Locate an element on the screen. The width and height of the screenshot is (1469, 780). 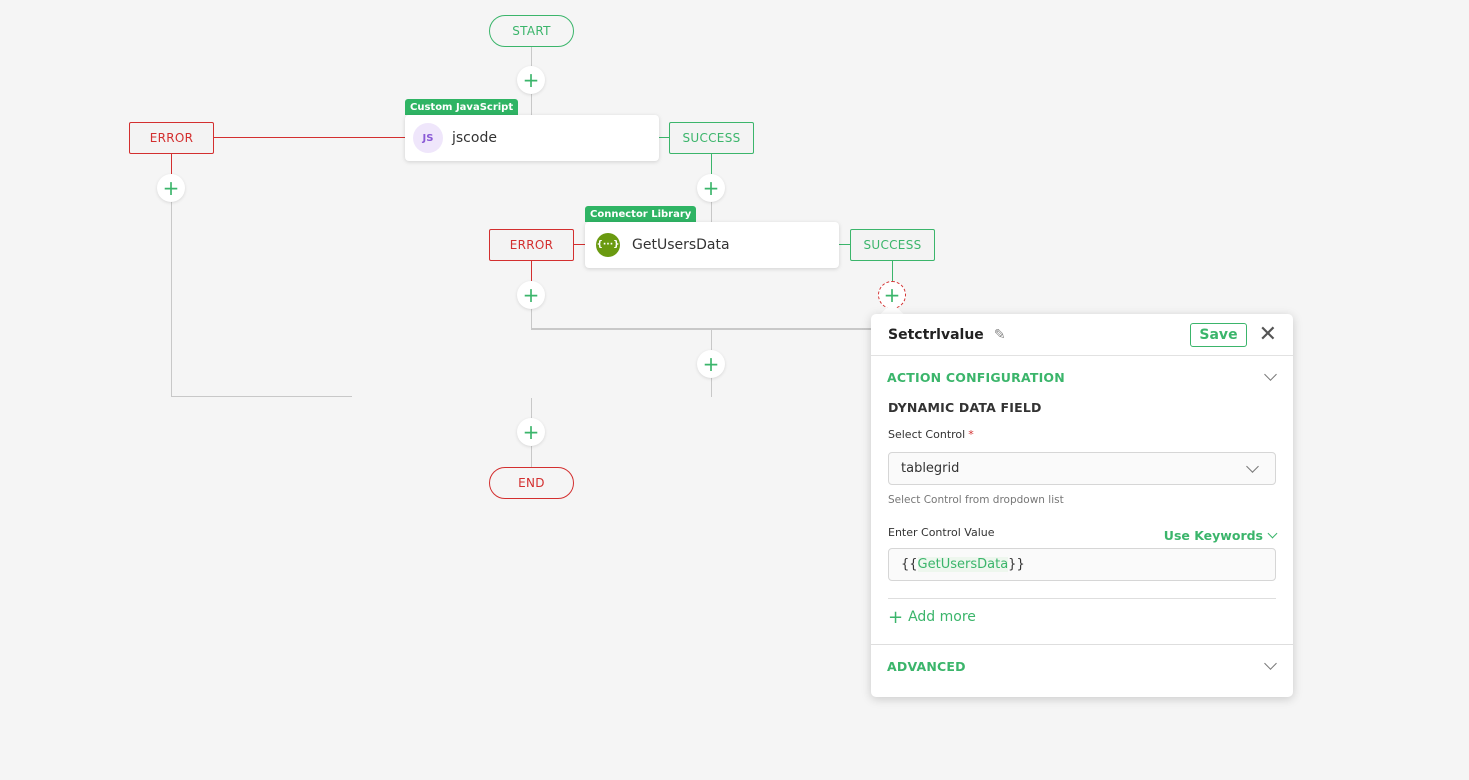
section-label: ACTION CONFIGURATION is located at coordinates (976, 377).